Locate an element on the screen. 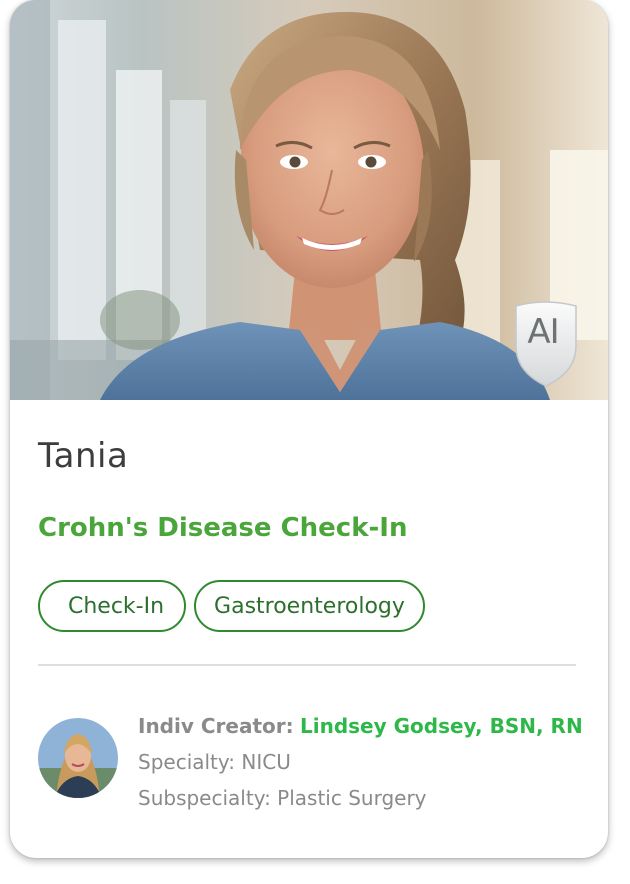  divider is located at coordinates (307, 665).